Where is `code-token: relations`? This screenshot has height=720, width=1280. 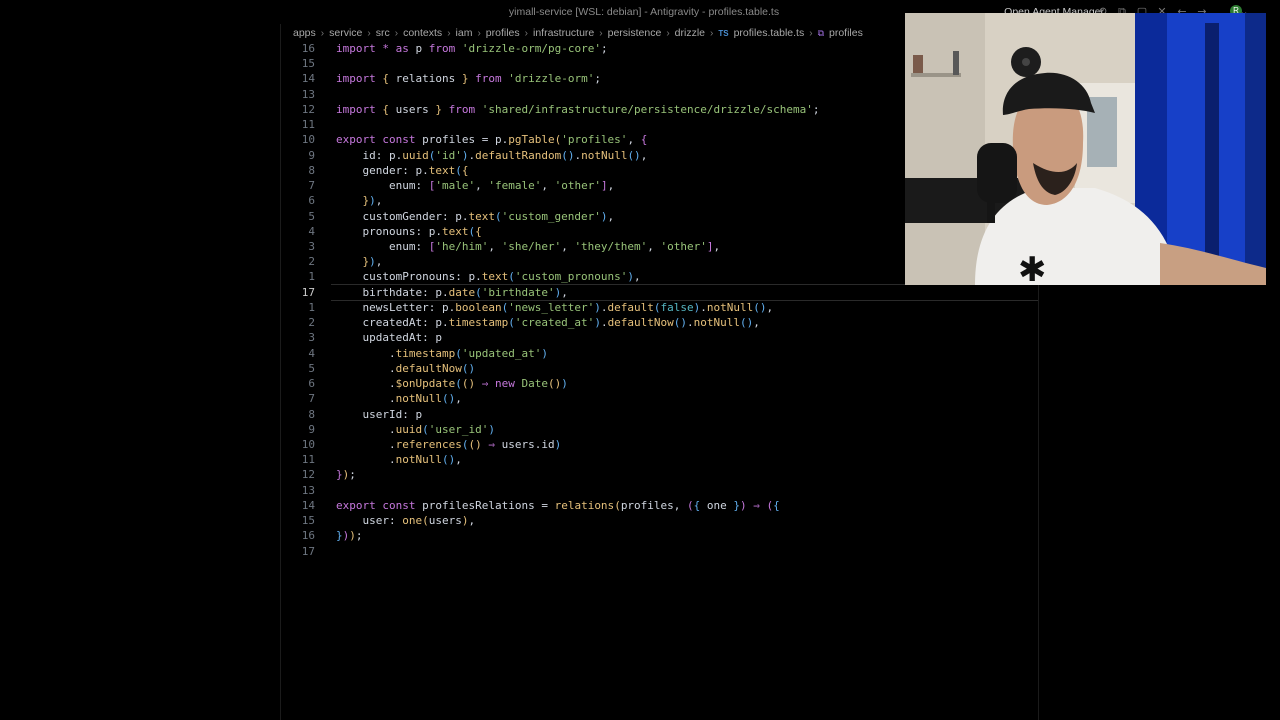
code-token: relations is located at coordinates (425, 79).